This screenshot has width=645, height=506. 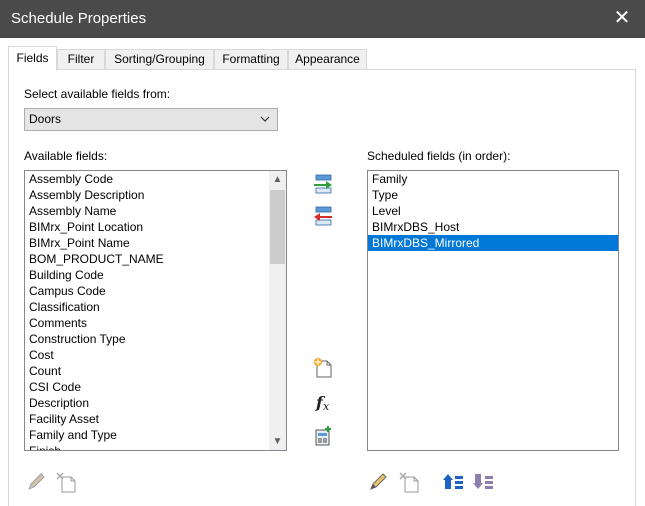 I want to click on move-up-button, so click(x=454, y=482).